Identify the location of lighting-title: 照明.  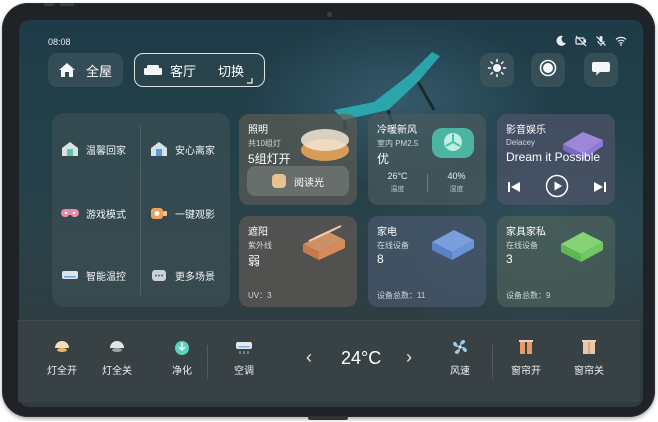
(258, 130).